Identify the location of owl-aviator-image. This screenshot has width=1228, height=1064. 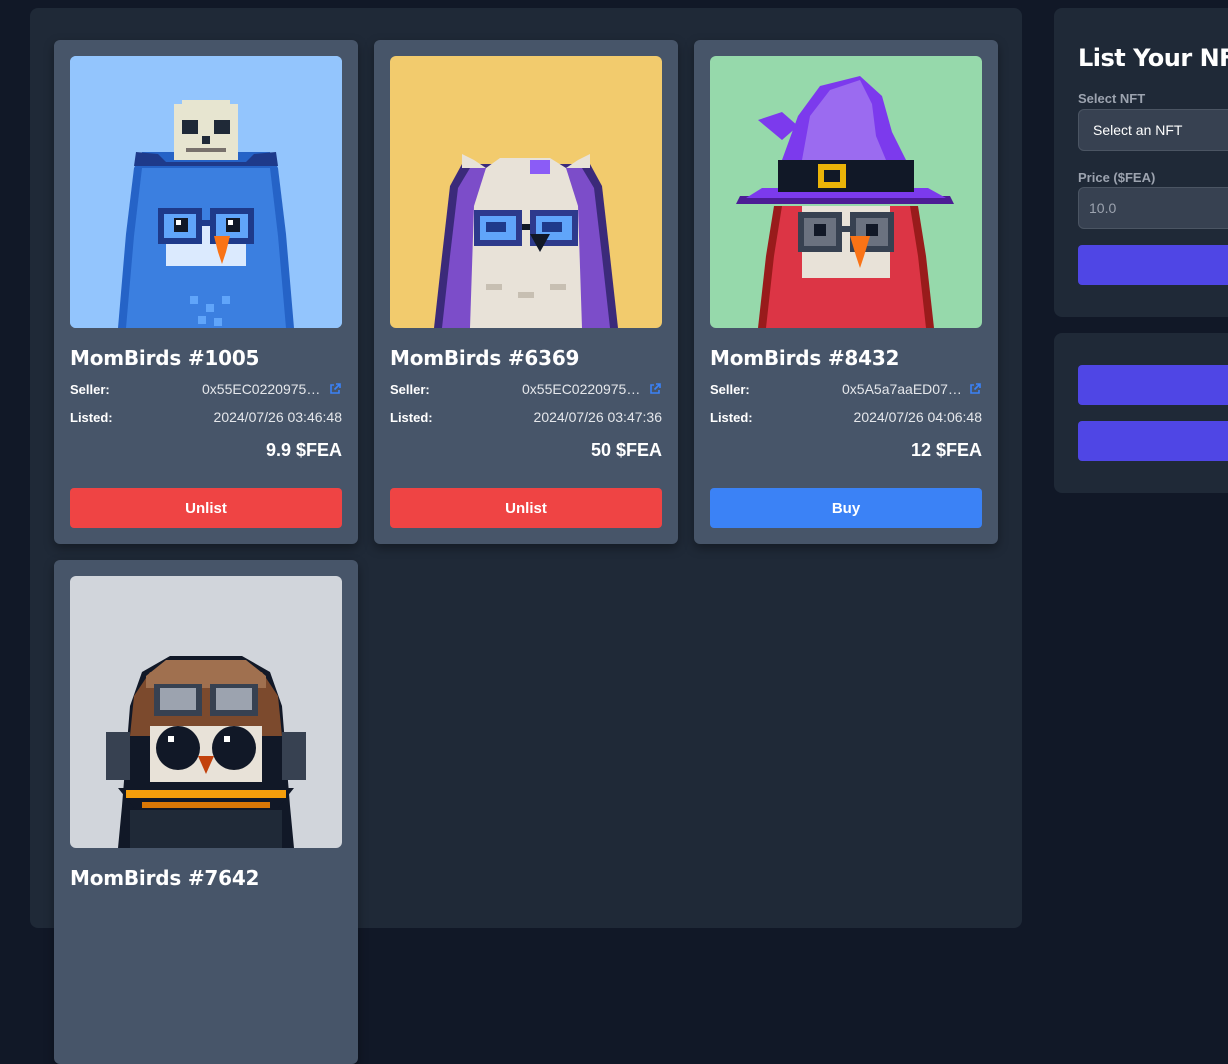
(206, 712).